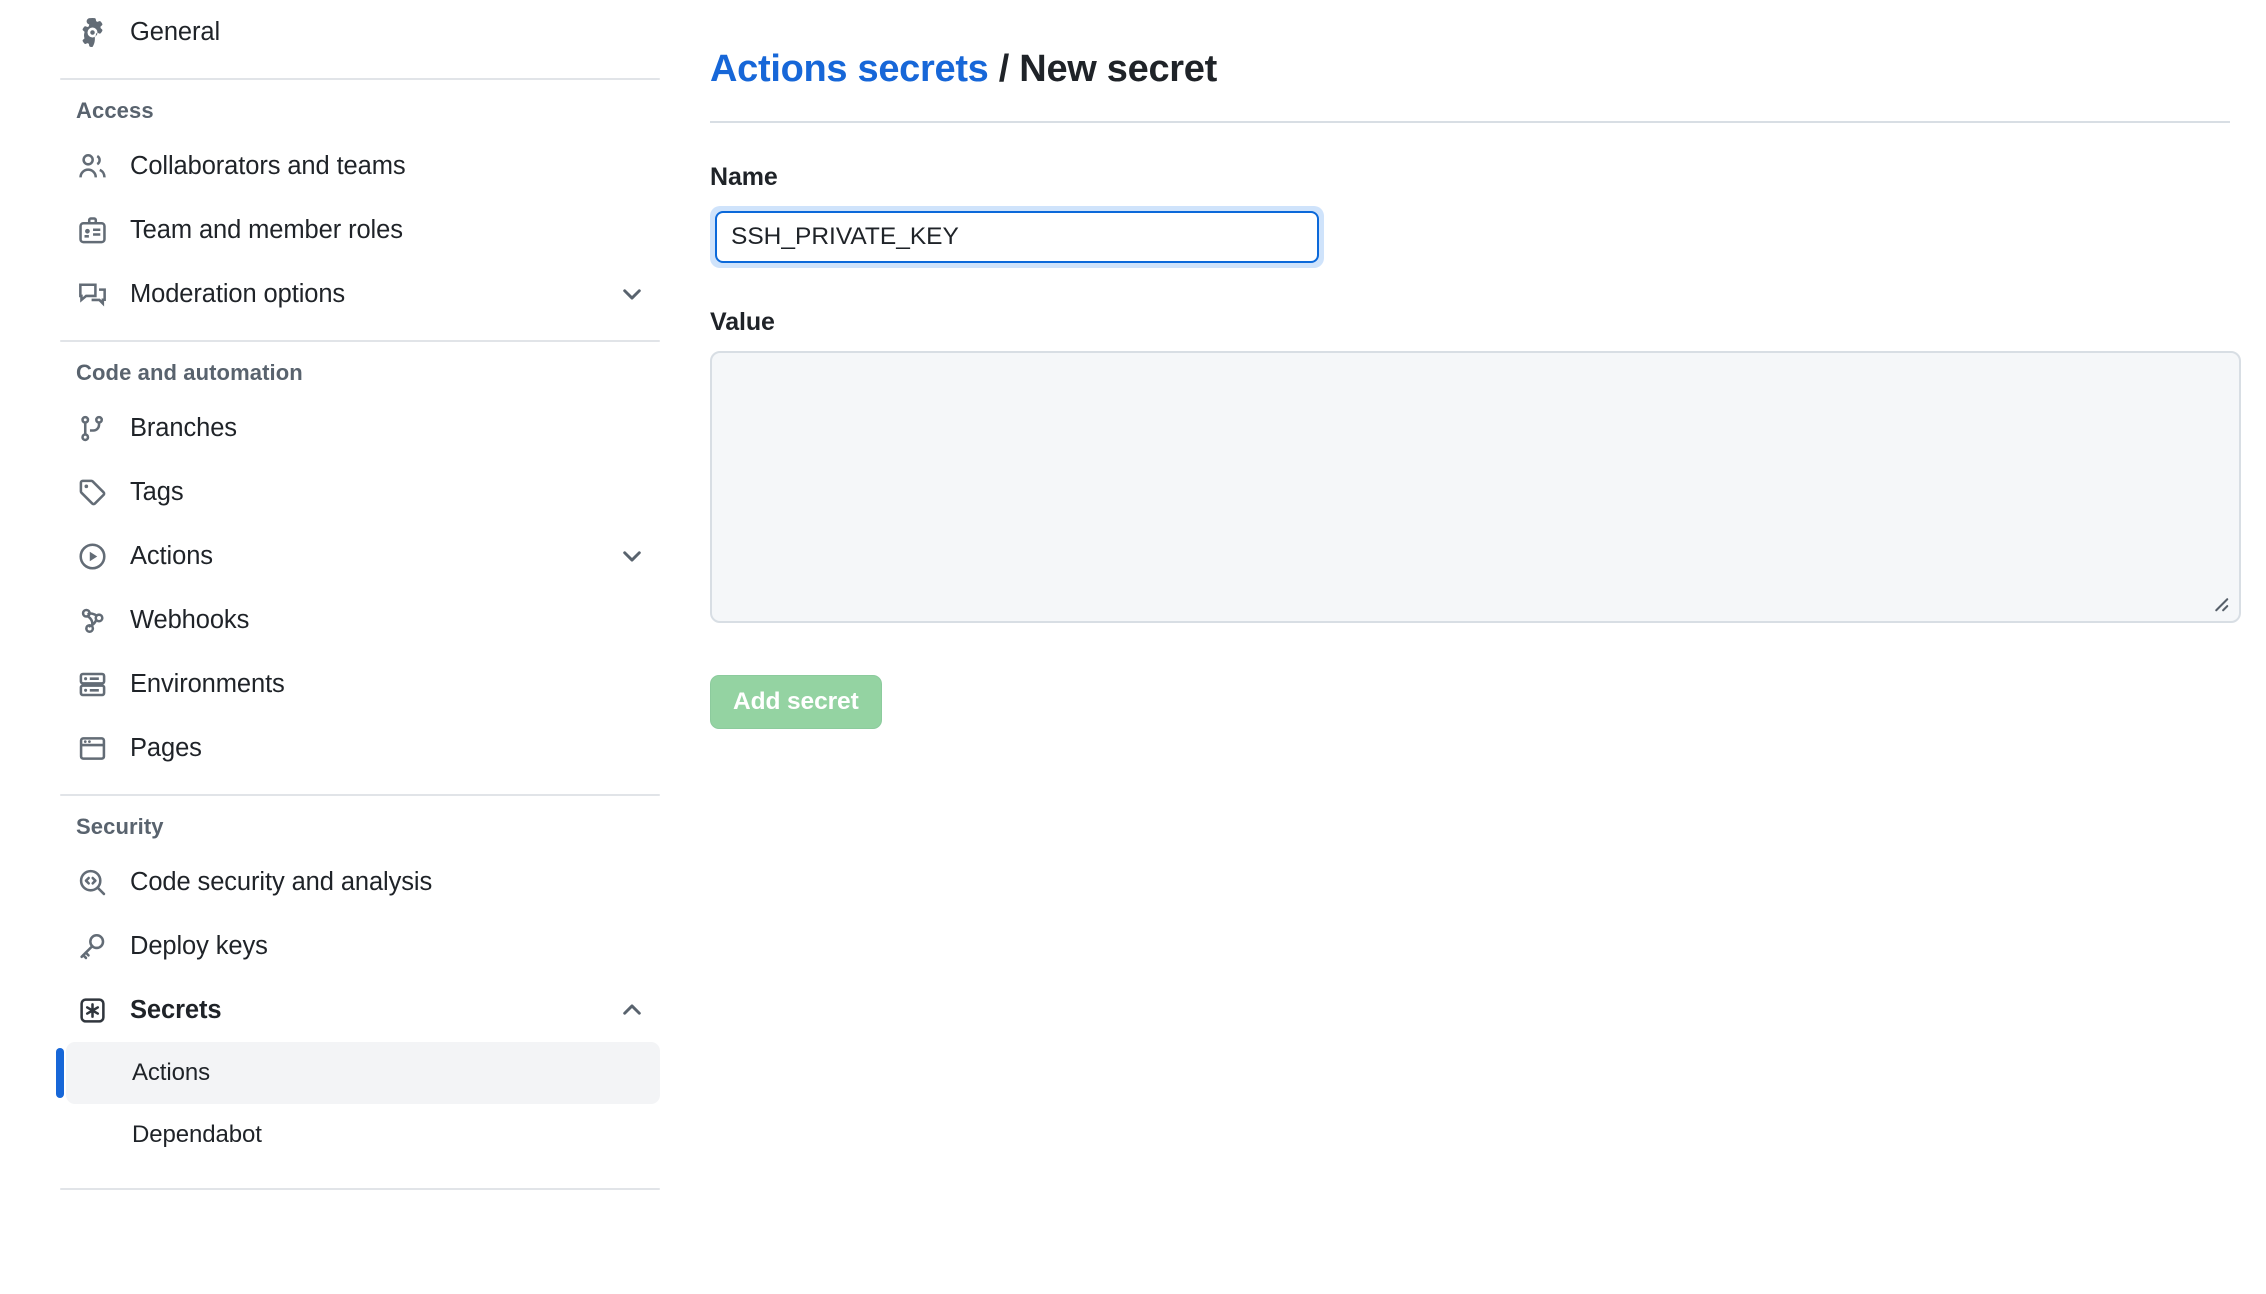  I want to click on sidebar-item-label: Secrets, so click(176, 1009).